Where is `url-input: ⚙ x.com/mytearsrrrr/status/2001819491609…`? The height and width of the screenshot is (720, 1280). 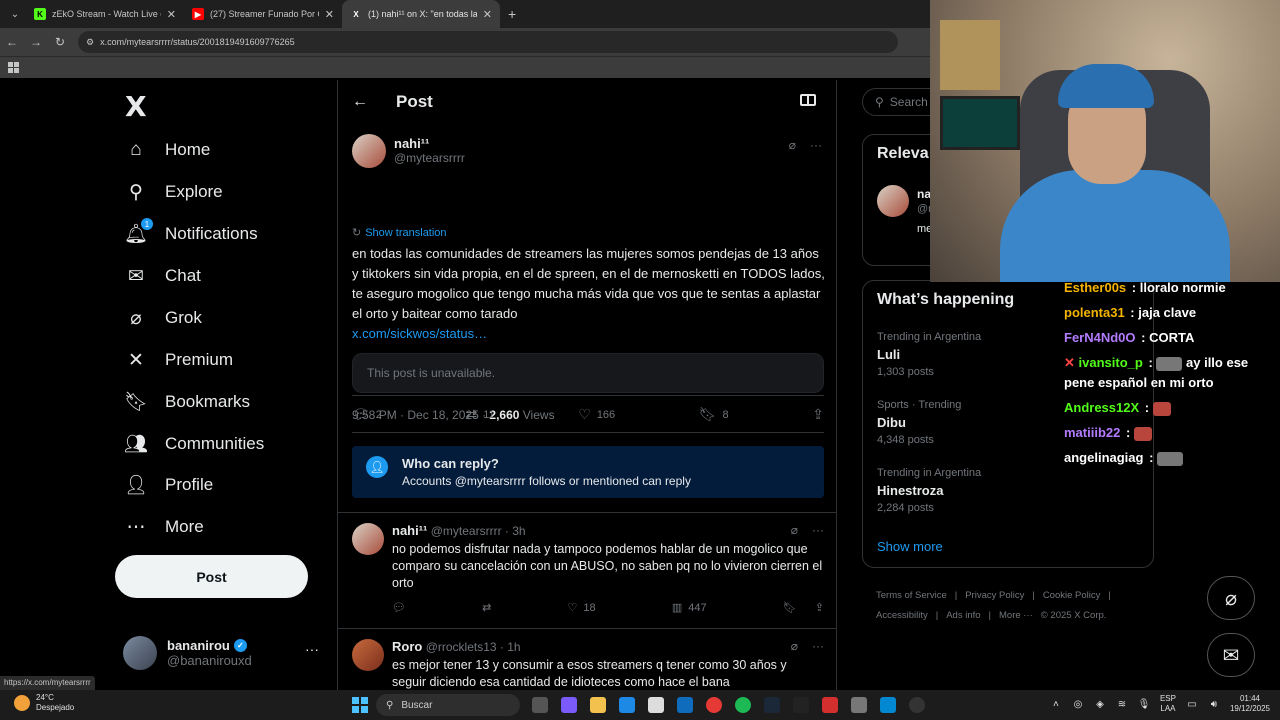 url-input: ⚙ x.com/mytearsrrrr/status/2001819491609… is located at coordinates (488, 42).